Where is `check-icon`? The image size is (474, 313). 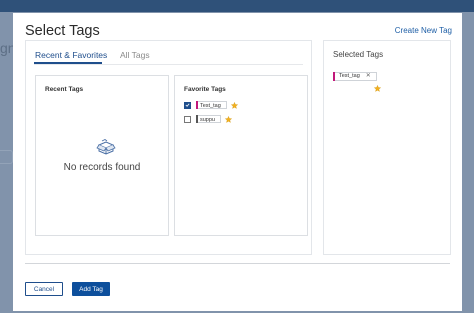 check-icon is located at coordinates (187, 105).